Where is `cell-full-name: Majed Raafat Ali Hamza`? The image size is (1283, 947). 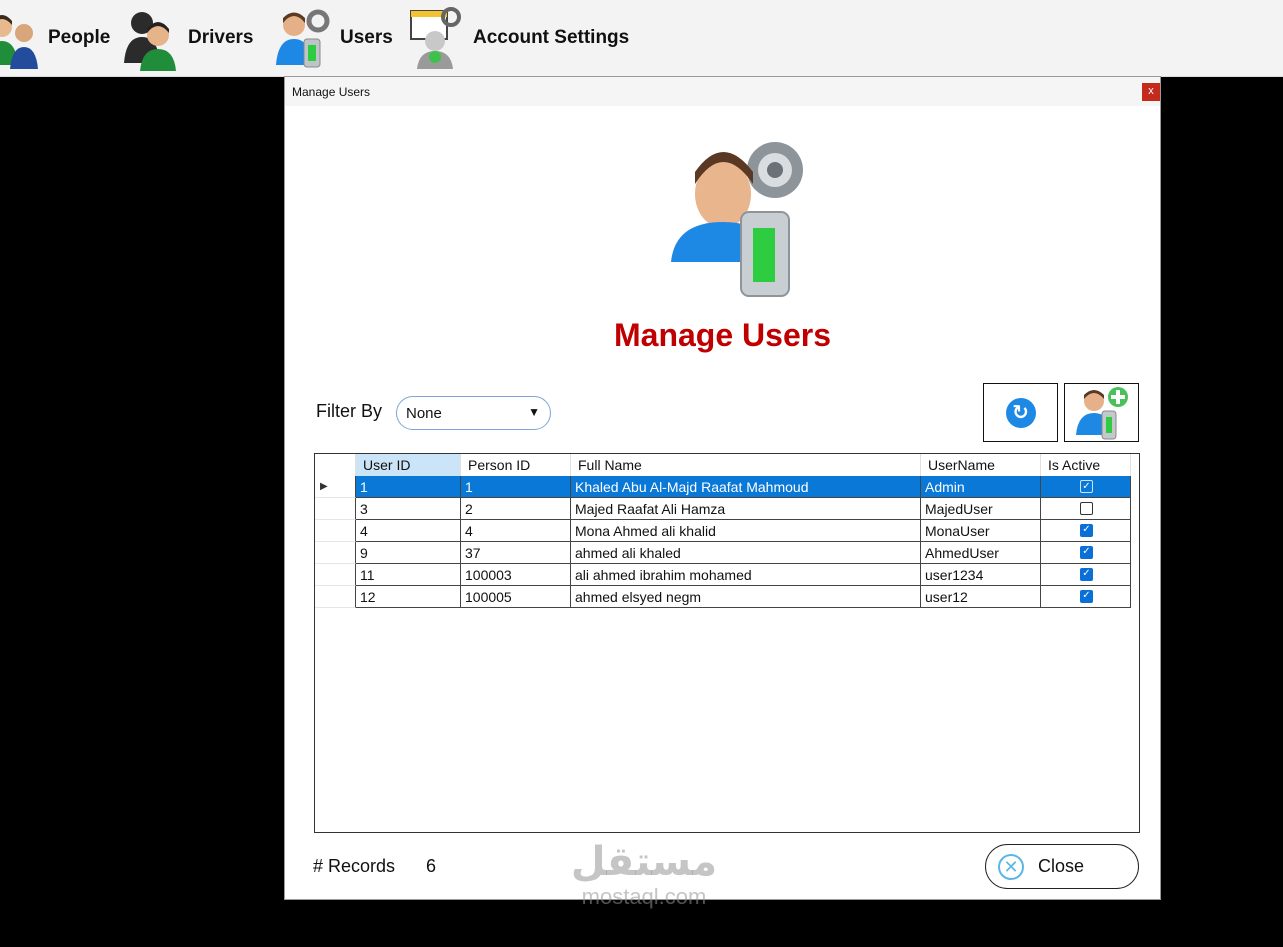 cell-full-name: Majed Raafat Ali Hamza is located at coordinates (746, 509).